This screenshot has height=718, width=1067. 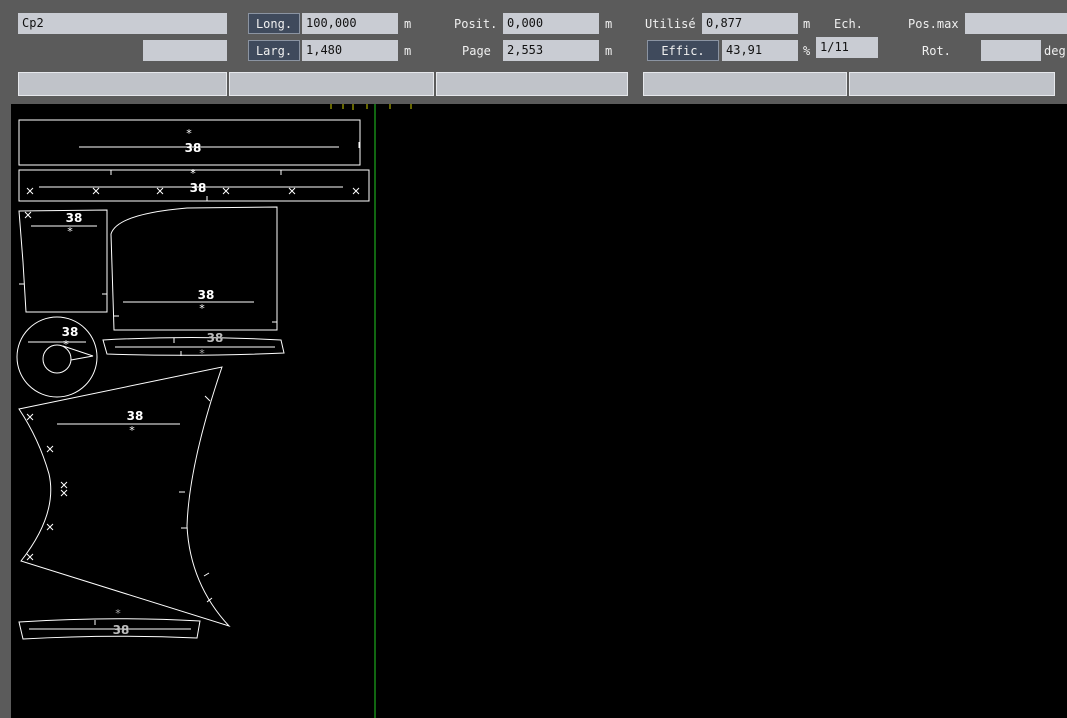 What do you see at coordinates (609, 24) in the screenshot?
I see `position-unit: m` at bounding box center [609, 24].